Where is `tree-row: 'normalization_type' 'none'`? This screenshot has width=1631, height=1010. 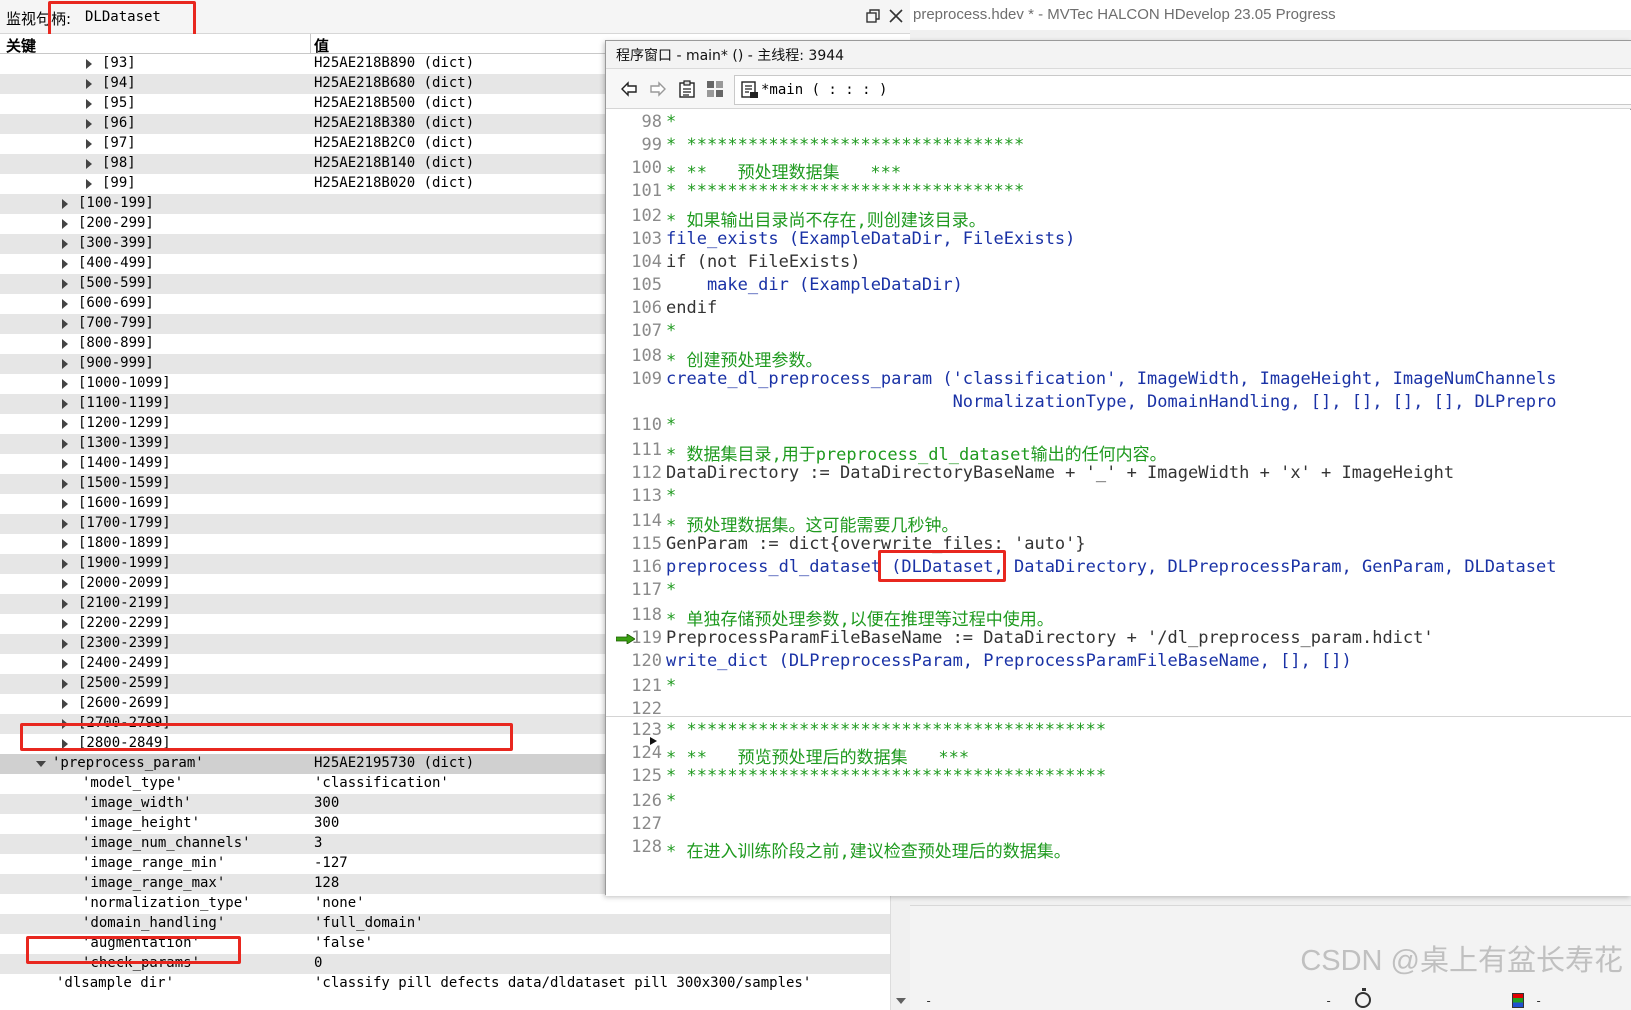 tree-row: 'normalization_type' 'none' is located at coordinates (455, 904).